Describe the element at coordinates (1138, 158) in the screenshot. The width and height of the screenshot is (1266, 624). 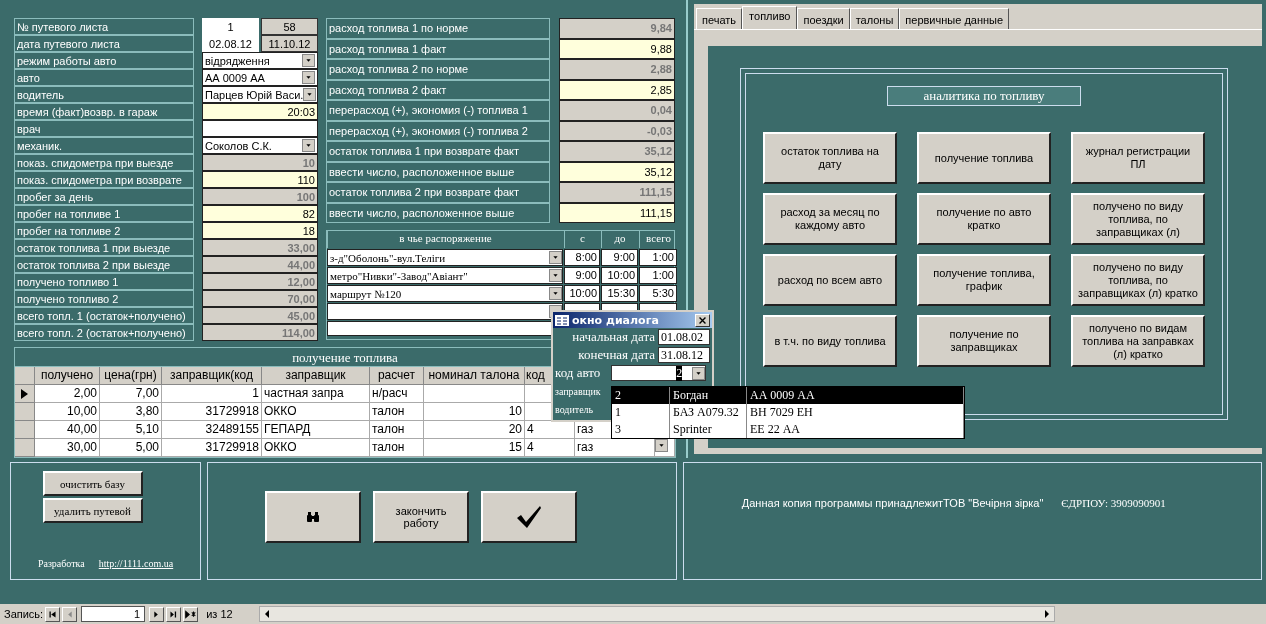
I see `report-button: журнал регистрации ПЛ` at that location.